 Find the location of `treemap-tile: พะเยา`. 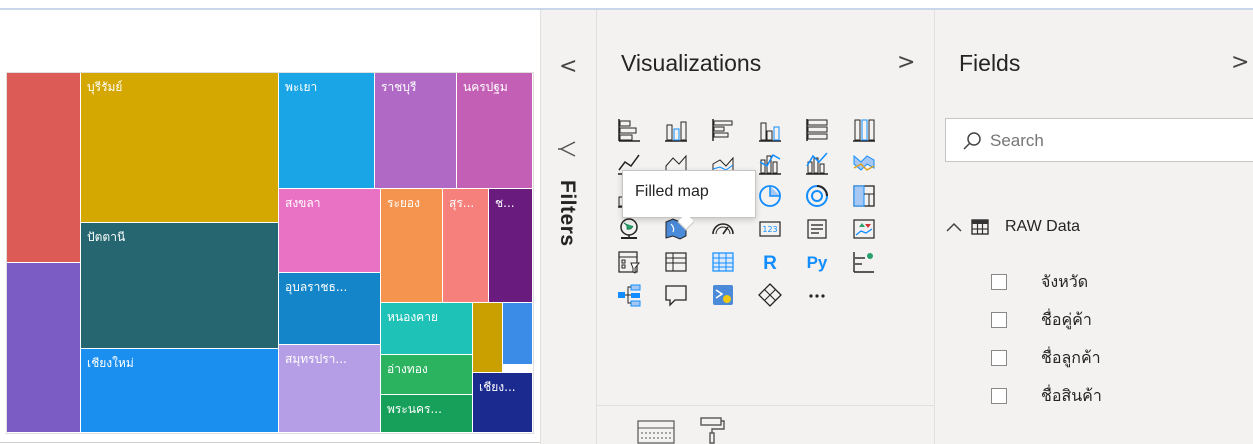

treemap-tile: พะเยา is located at coordinates (326, 130).